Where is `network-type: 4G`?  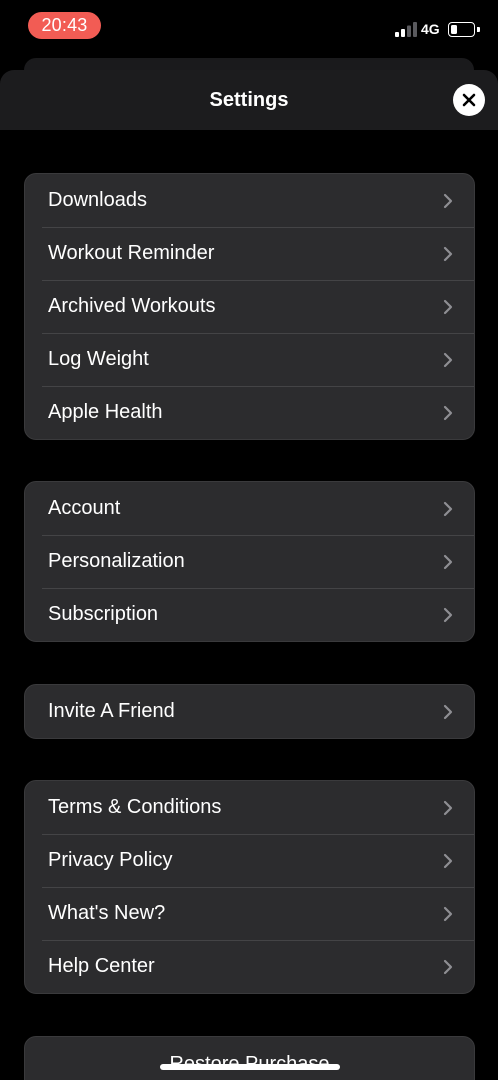 network-type: 4G is located at coordinates (430, 29).